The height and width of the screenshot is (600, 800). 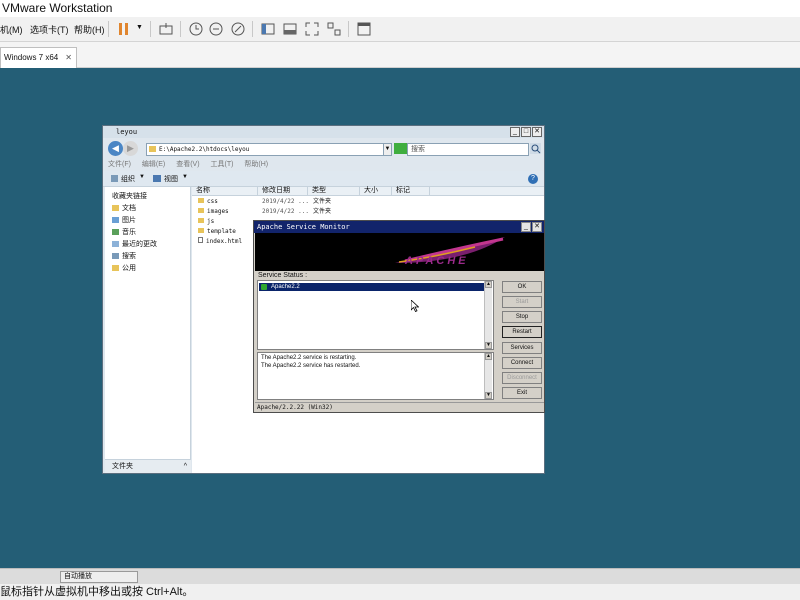 I want to click on service-status-label: Service Status :, so click(x=283, y=275).